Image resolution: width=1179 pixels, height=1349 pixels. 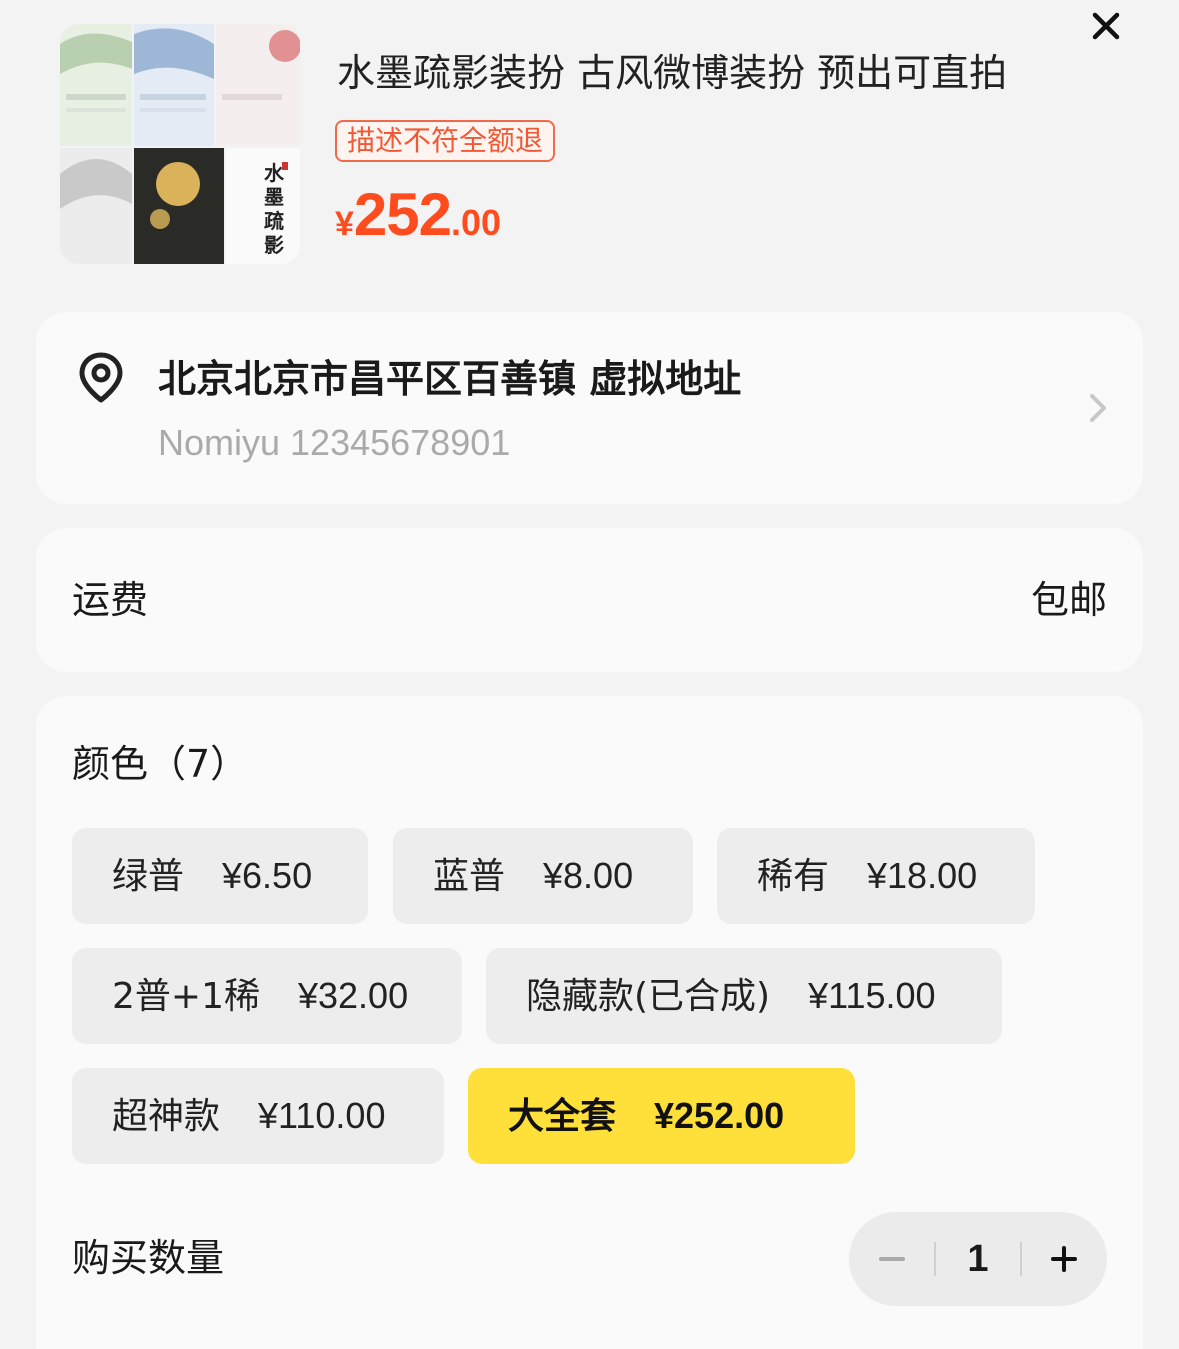 What do you see at coordinates (267, 996) in the screenshot?
I see `option-2pu-1xi: 2普+1稀 ¥32.00` at bounding box center [267, 996].